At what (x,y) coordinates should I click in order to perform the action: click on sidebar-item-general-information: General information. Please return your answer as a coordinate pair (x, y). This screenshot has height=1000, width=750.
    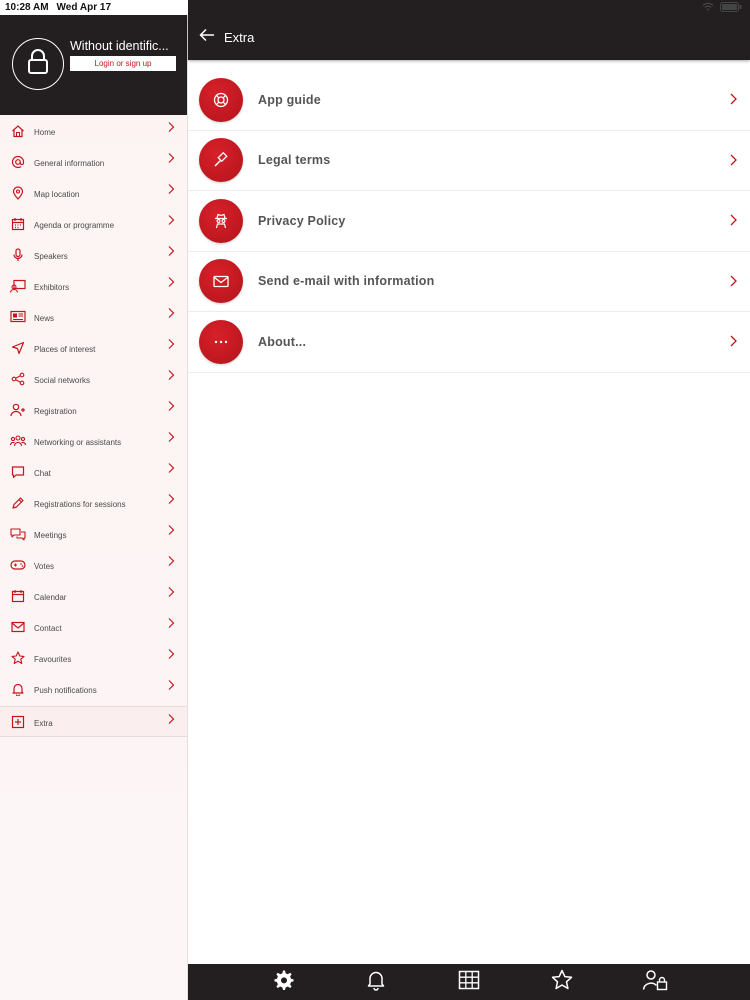
    Looking at the image, I should click on (93, 161).